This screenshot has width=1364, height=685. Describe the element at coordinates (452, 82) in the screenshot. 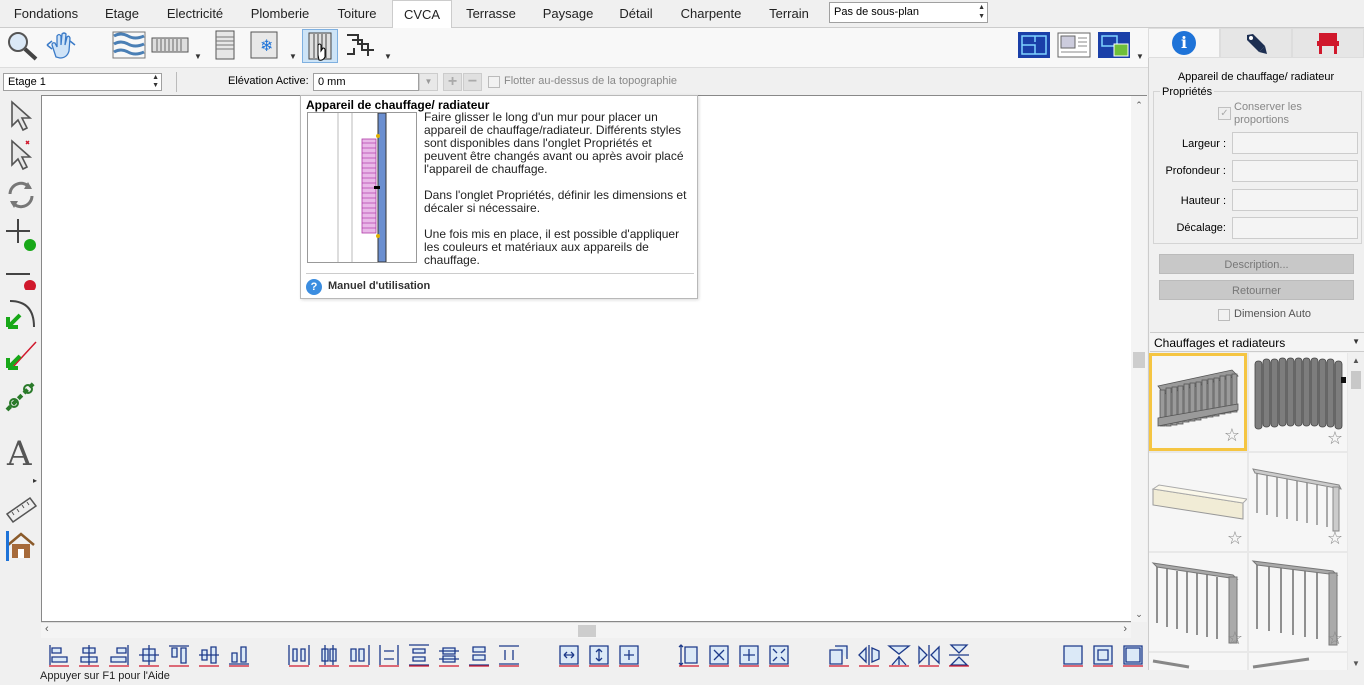

I see `plus-icon: +` at that location.